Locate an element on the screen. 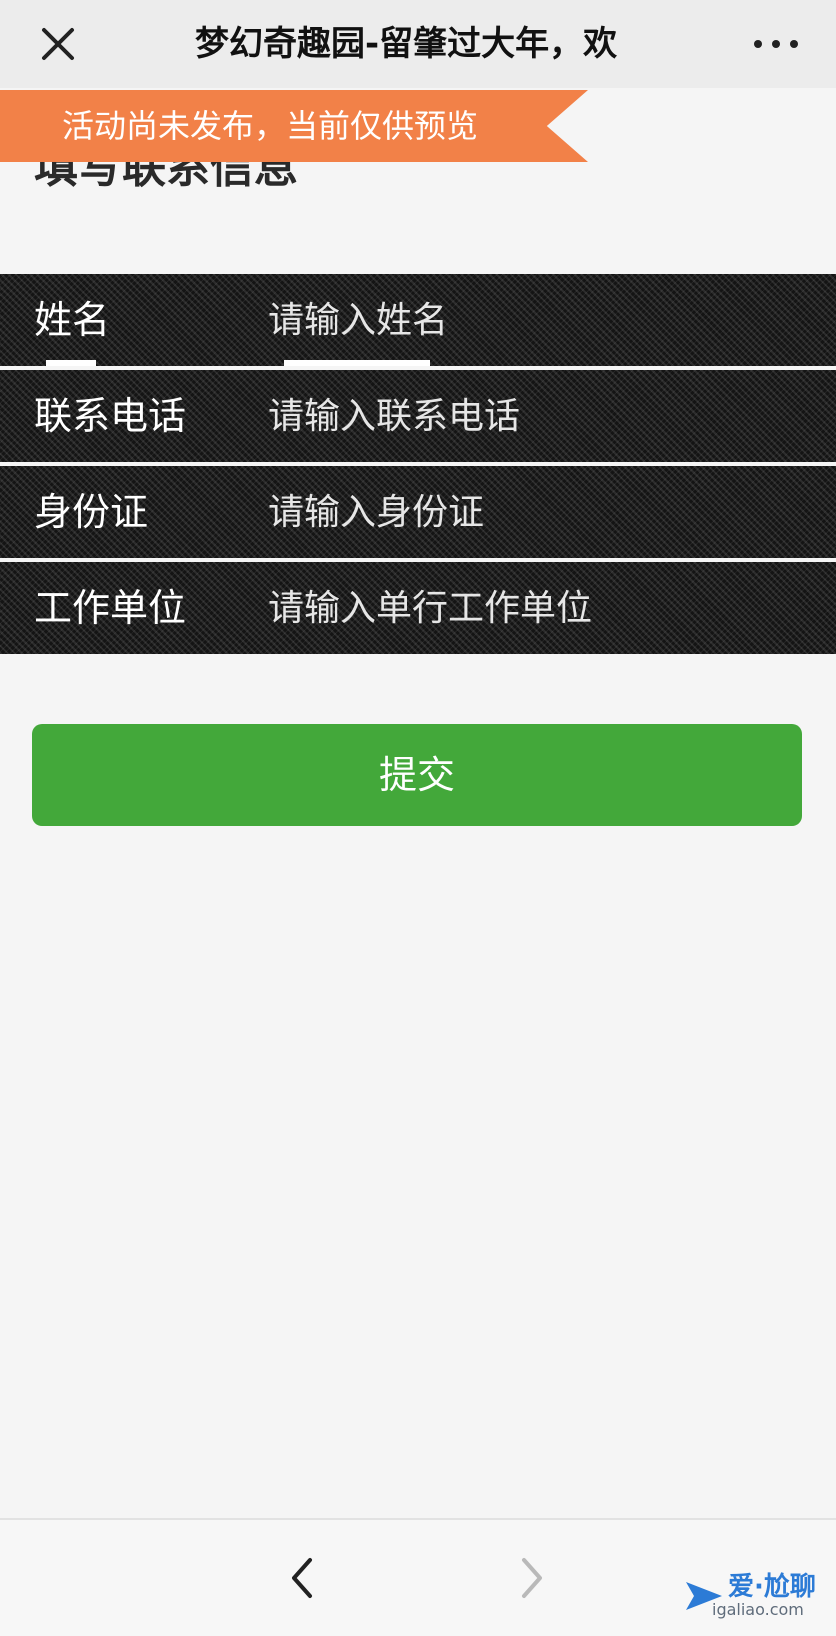 The height and width of the screenshot is (1636, 836). form-row-name: 姓名 is located at coordinates (418, 322).